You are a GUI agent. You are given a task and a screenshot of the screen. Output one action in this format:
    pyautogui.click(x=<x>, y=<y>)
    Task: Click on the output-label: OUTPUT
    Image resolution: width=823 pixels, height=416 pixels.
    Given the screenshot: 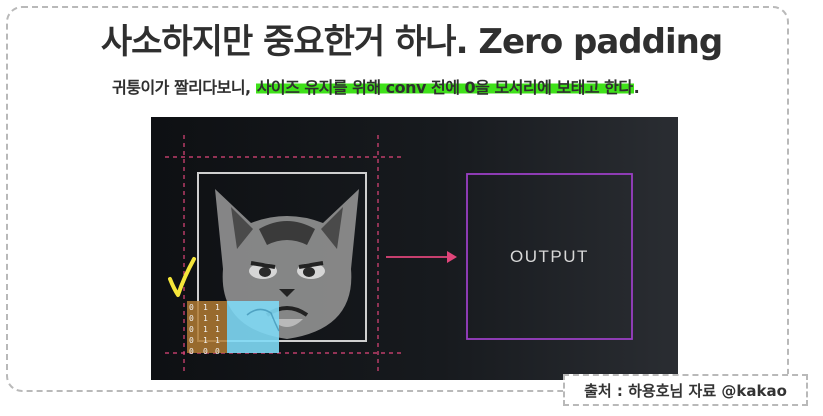 What is the action you would take?
    pyautogui.click(x=549, y=256)
    